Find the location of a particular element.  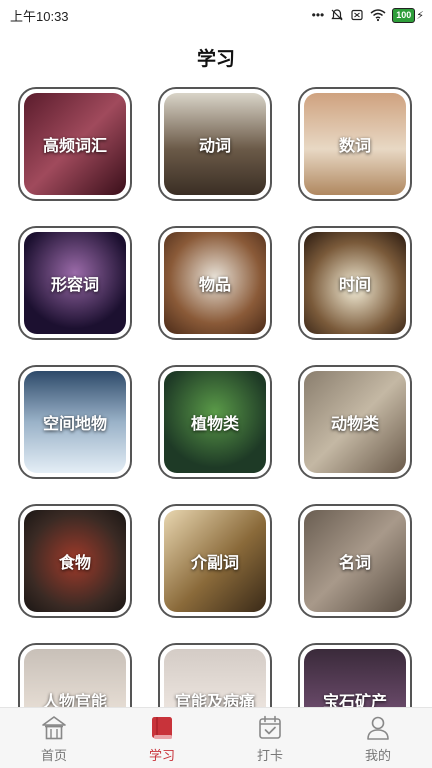

category-image: 植物类 is located at coordinates (215, 422).